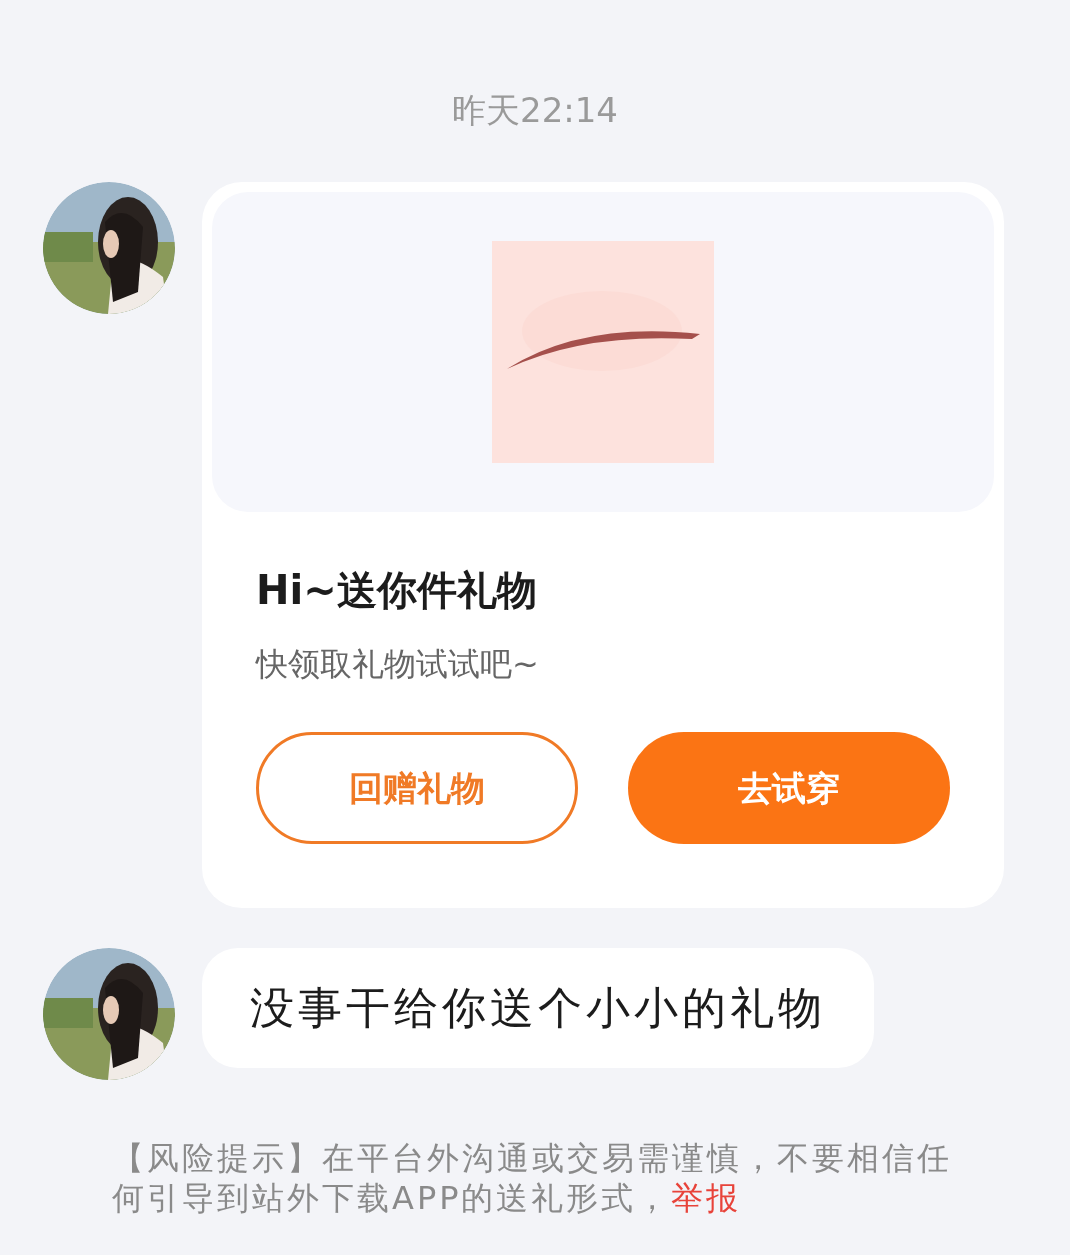 This screenshot has height=1255, width=1070. I want to click on card-title: Hi~送你件礼物, so click(397, 590).